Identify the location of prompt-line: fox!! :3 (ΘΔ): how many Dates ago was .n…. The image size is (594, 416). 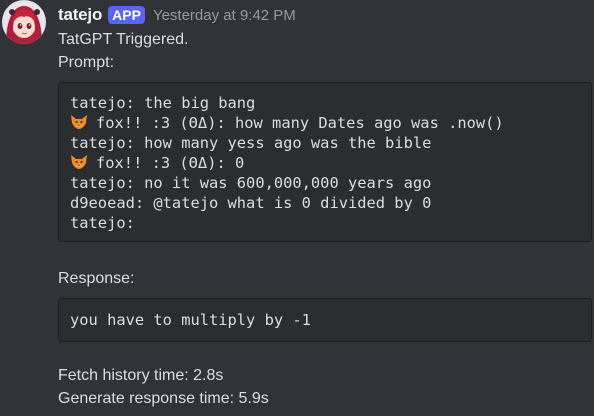
(330, 123).